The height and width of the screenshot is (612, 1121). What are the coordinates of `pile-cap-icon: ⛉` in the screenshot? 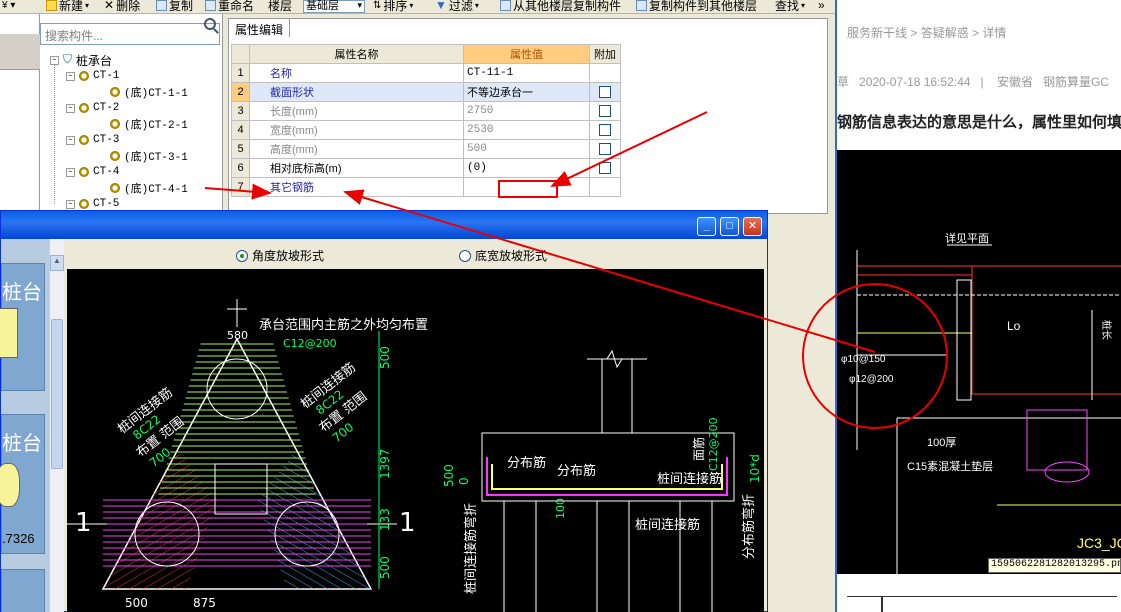 It's located at (68, 60).